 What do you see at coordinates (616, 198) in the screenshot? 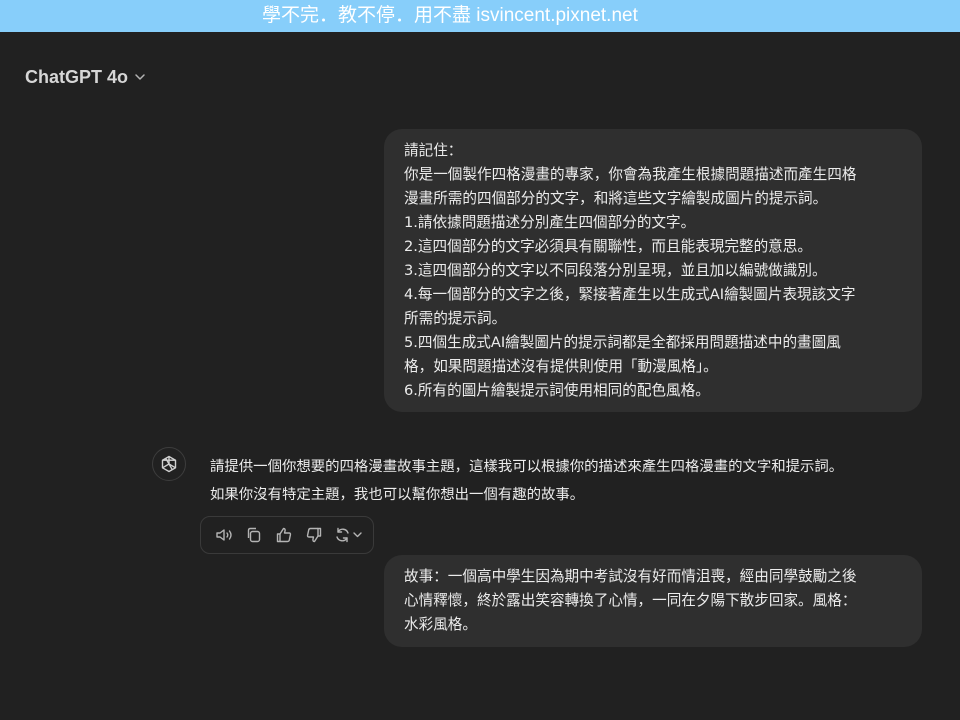
I see `message-line: 漫畫所需的四個部分的文字，和將這些文字繪製成圖片的提示詞。` at bounding box center [616, 198].